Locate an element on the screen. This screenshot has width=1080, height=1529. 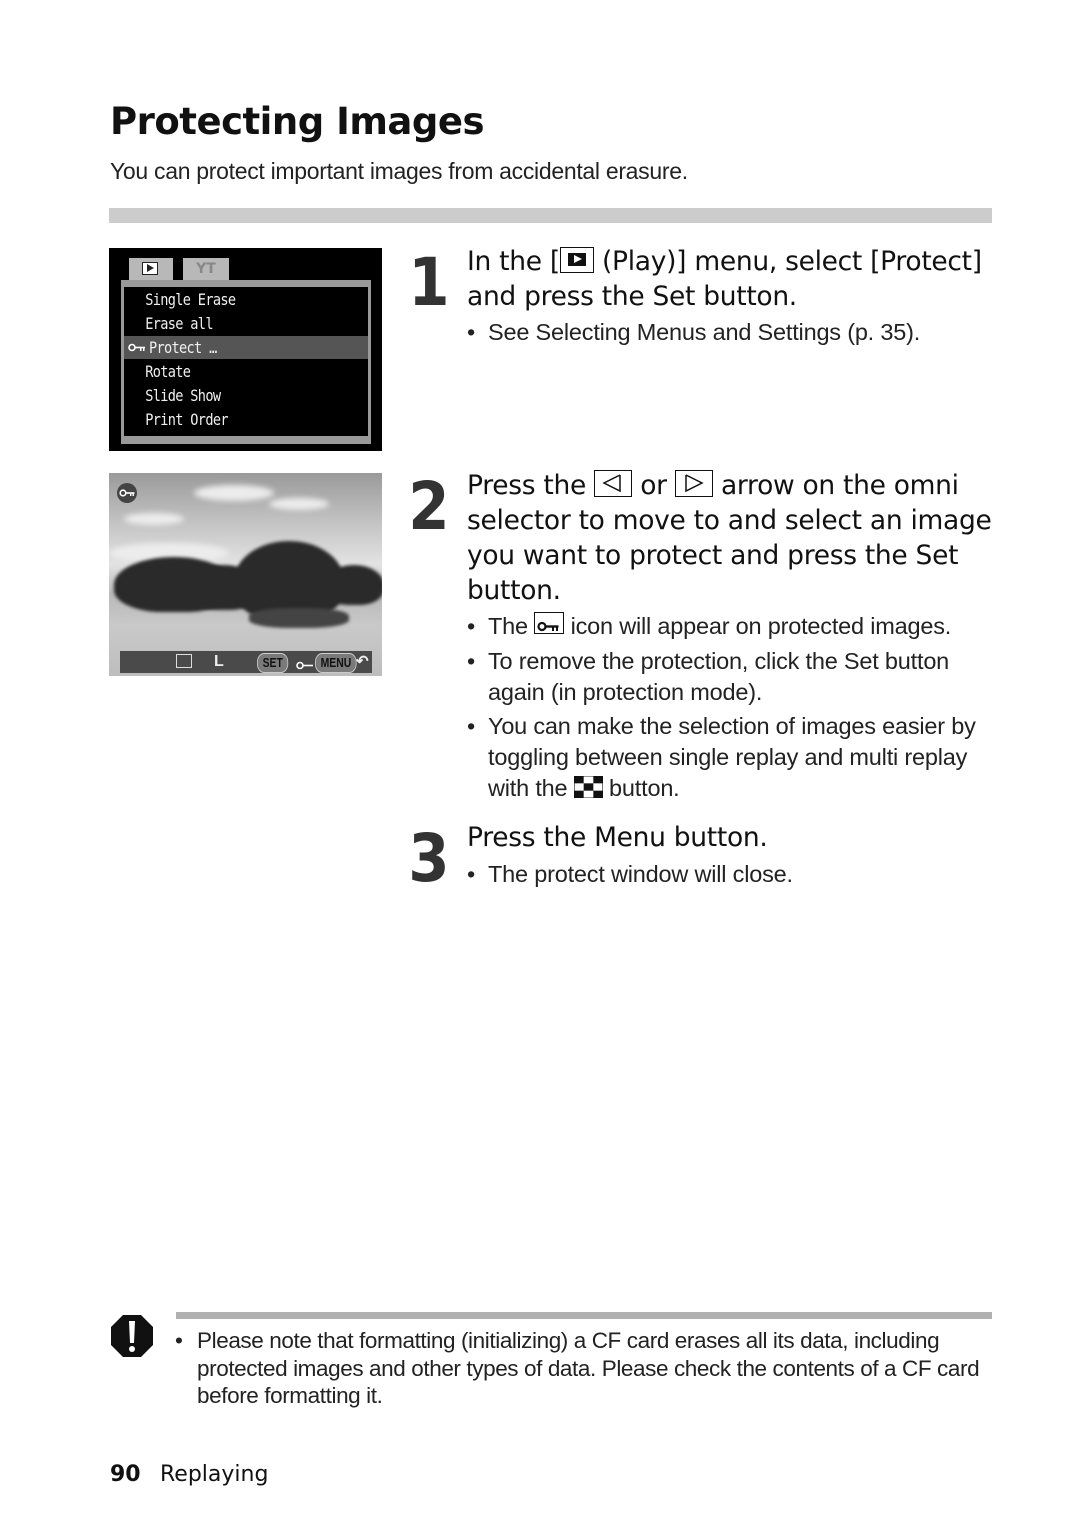
menu-item-rotate: Rotate is located at coordinates (227, 371).